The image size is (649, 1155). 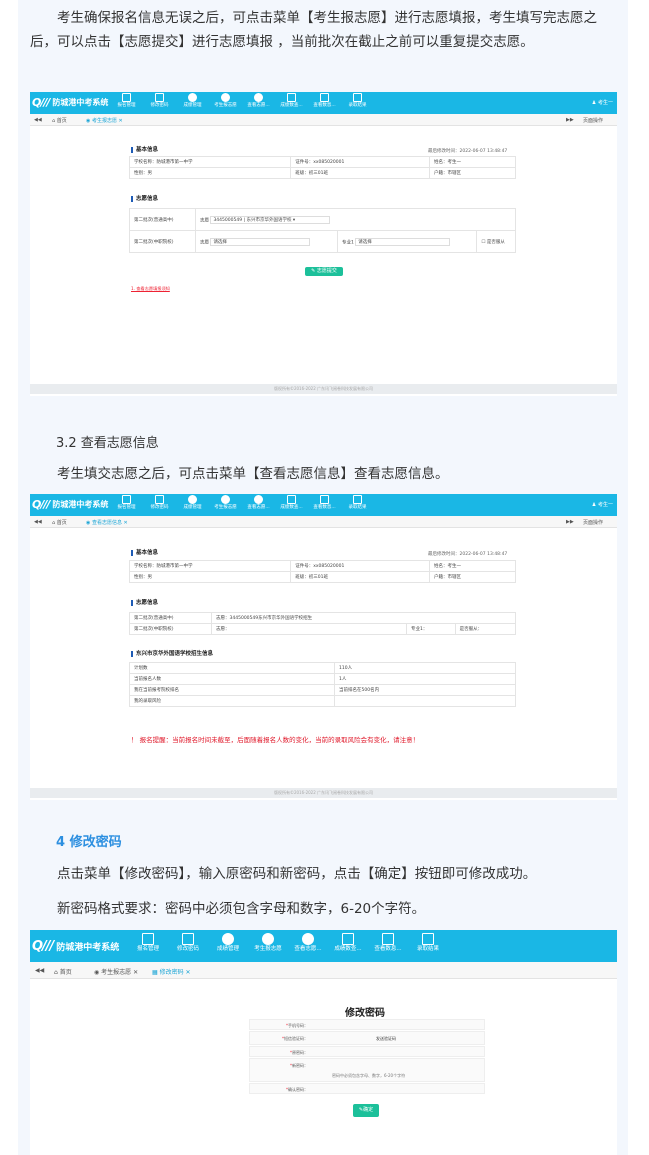 What do you see at coordinates (323, 793) in the screenshot?
I see `footer: 版权所有©2016-2022 广东讯飞阅卷科技发展有限公司` at bounding box center [323, 793].